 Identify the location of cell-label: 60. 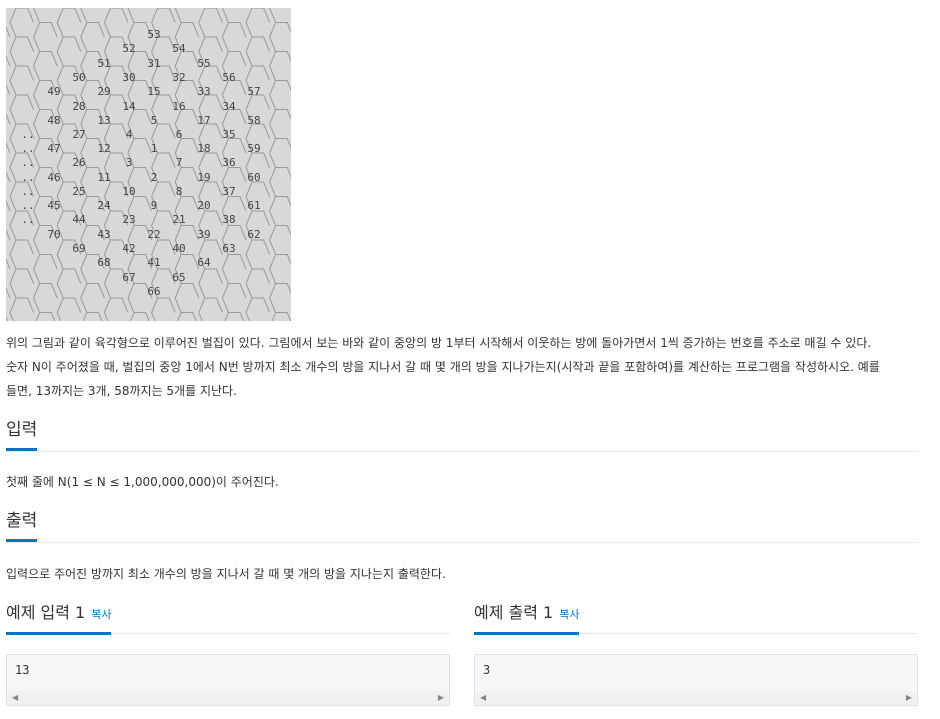
(253, 177).